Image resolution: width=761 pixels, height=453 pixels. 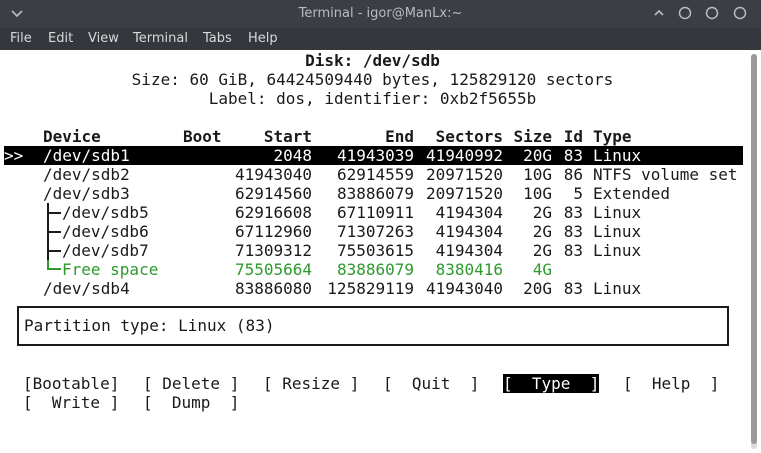 What do you see at coordinates (685, 13) in the screenshot?
I see `minimize-icon` at bounding box center [685, 13].